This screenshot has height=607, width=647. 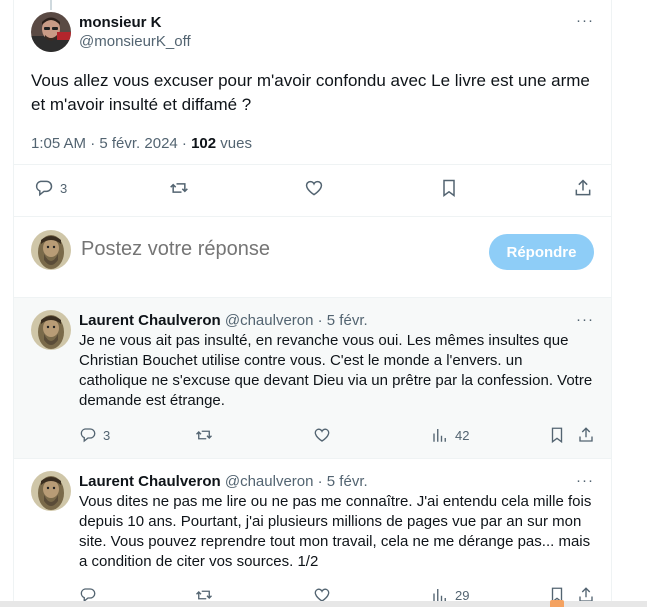 I want to click on analytics-icon, so click(x=439, y=435).